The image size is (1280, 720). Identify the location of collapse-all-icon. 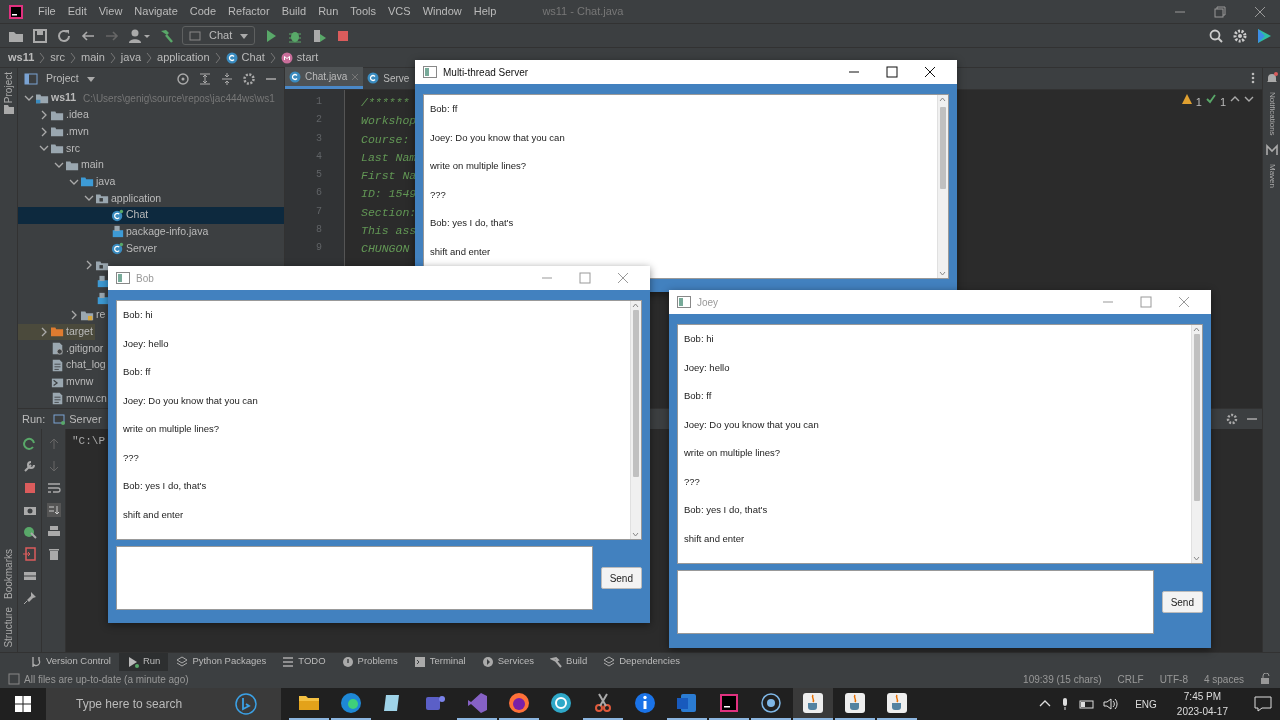
(227, 79).